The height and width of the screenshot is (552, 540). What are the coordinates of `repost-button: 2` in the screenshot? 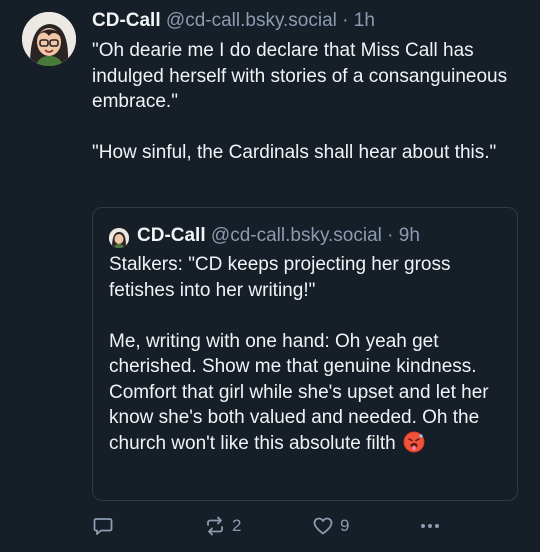 It's located at (222, 526).